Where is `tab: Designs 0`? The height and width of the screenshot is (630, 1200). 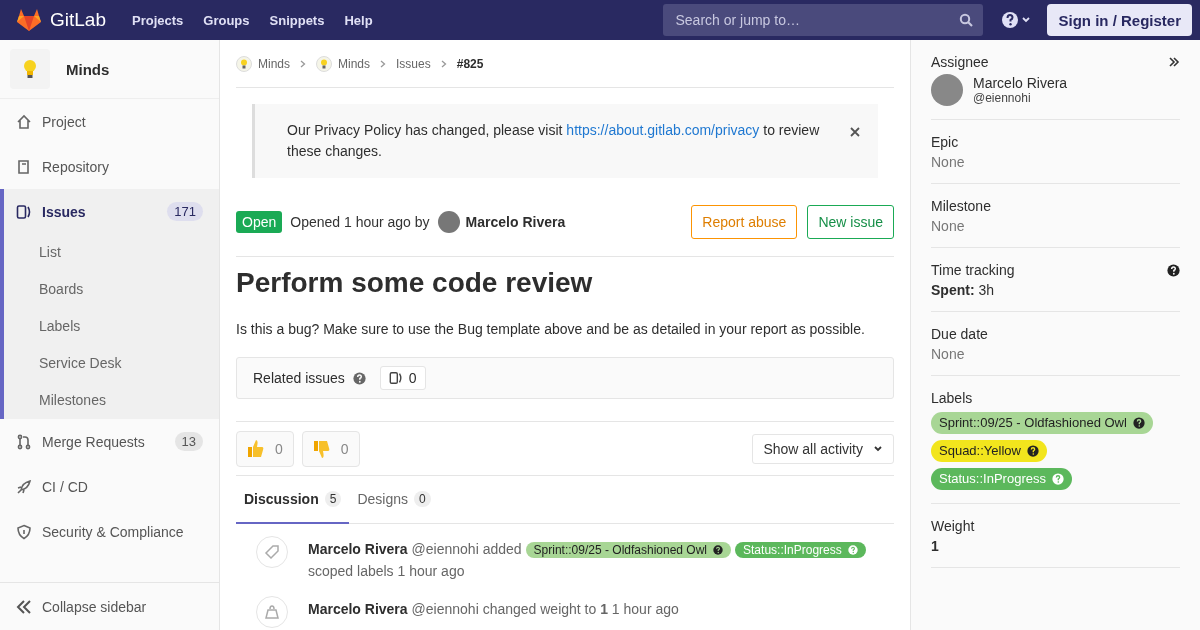 tab: Designs 0 is located at coordinates (394, 500).